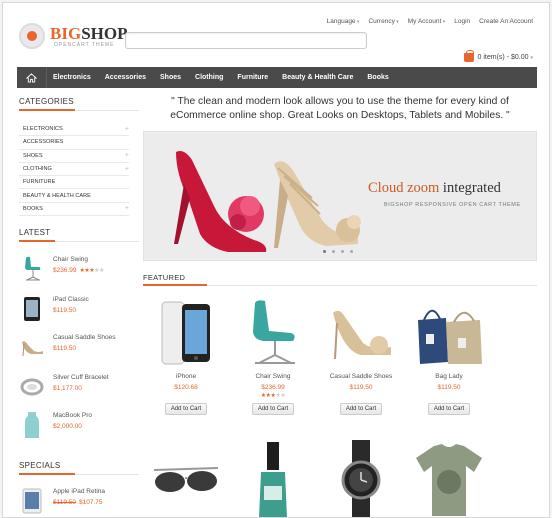 Image resolution: width=552 pixels, height=518 pixels. What do you see at coordinates (65, 502) in the screenshot?
I see `old-price: $119.50` at bounding box center [65, 502].